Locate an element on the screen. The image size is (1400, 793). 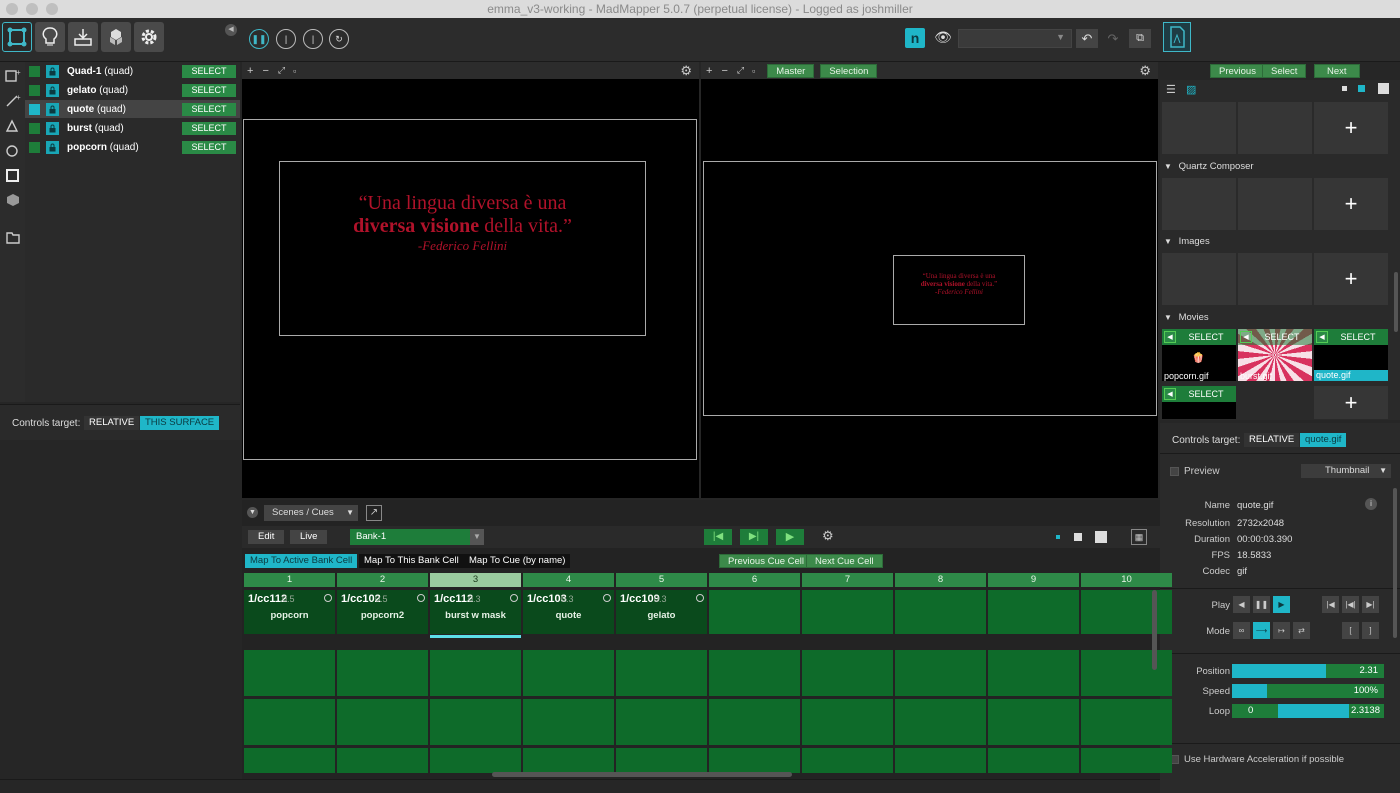
jump-start-button: |◀ is located at coordinates (1330, 604).